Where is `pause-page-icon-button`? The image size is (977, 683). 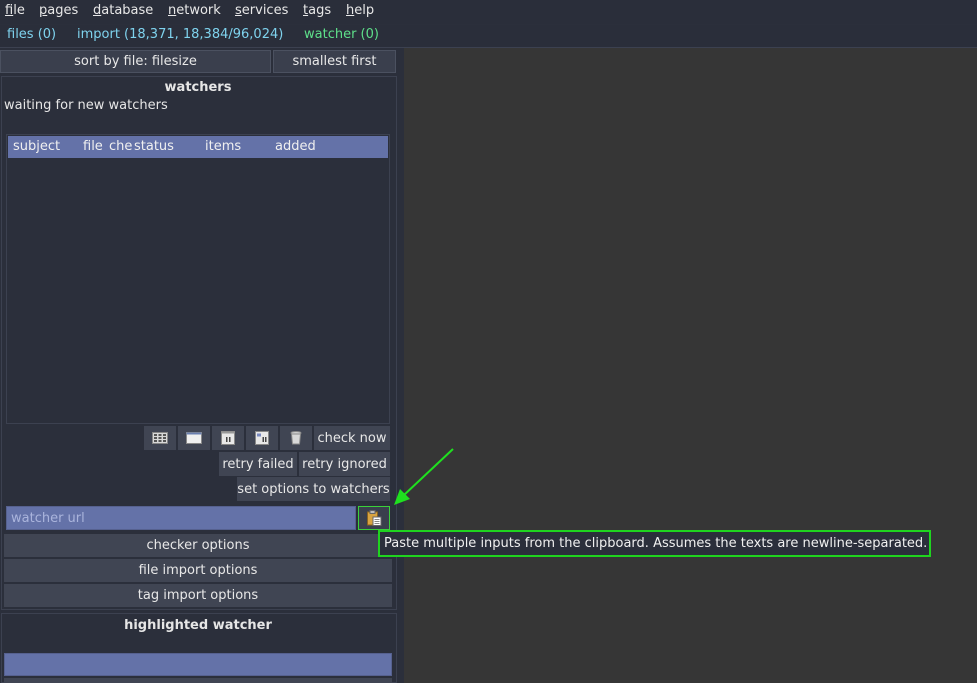
pause-page-icon-button is located at coordinates (228, 438).